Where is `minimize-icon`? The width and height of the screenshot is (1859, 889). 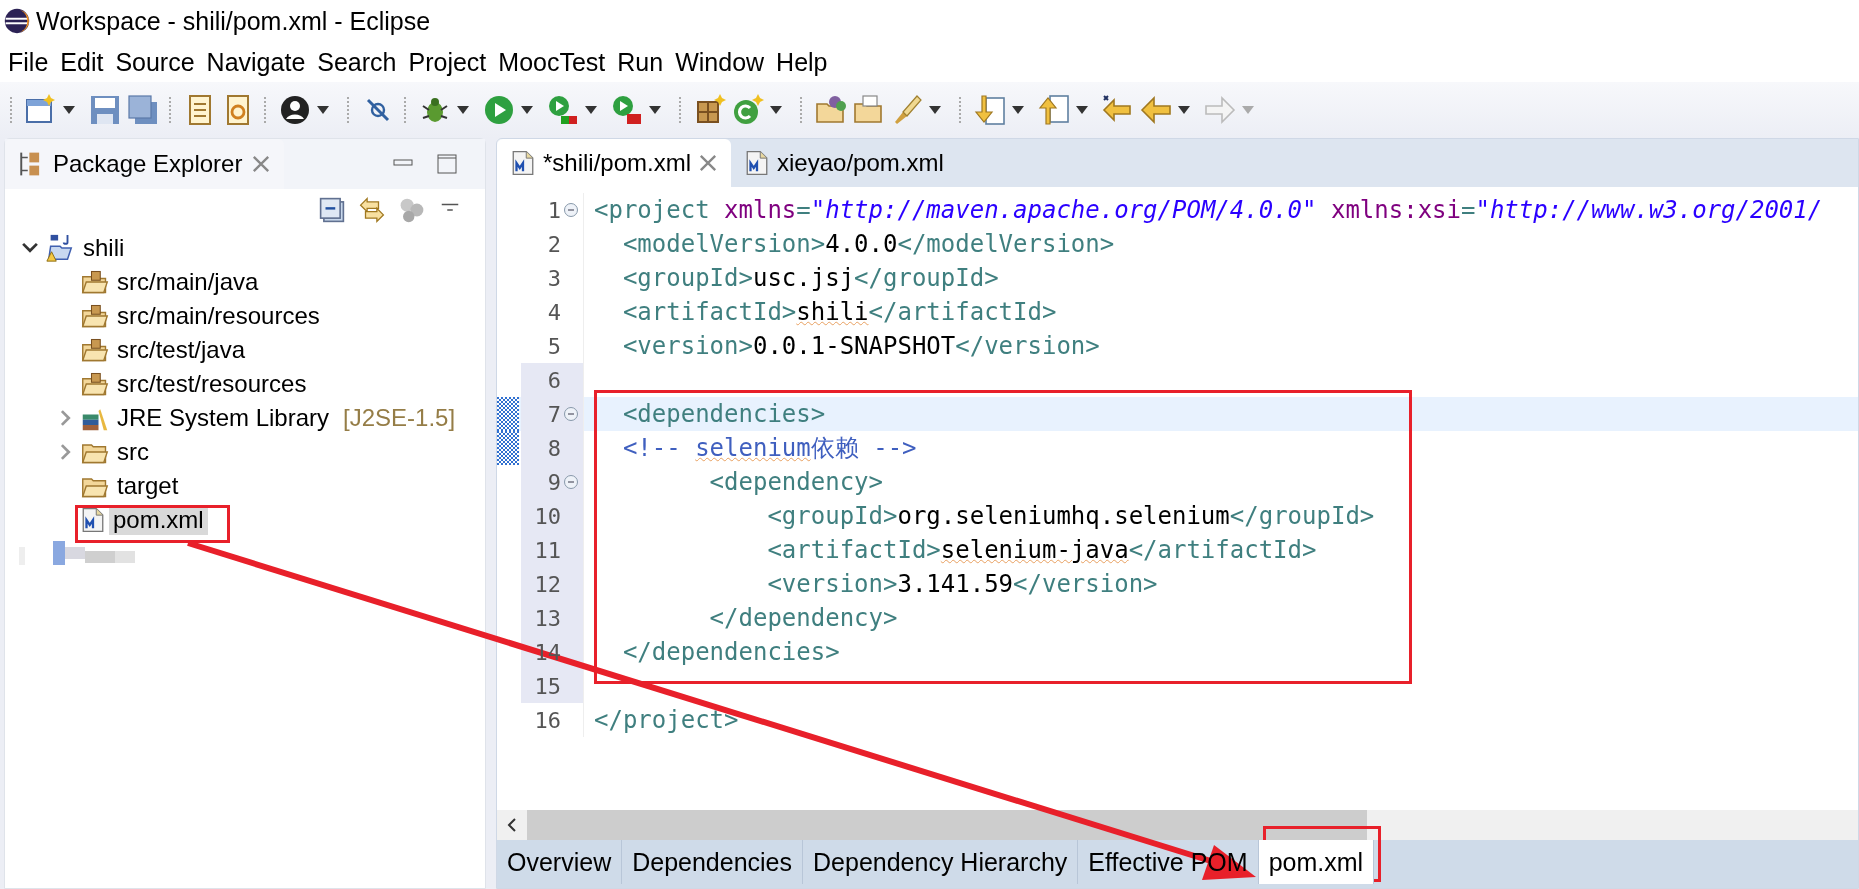
minimize-icon is located at coordinates (403, 164).